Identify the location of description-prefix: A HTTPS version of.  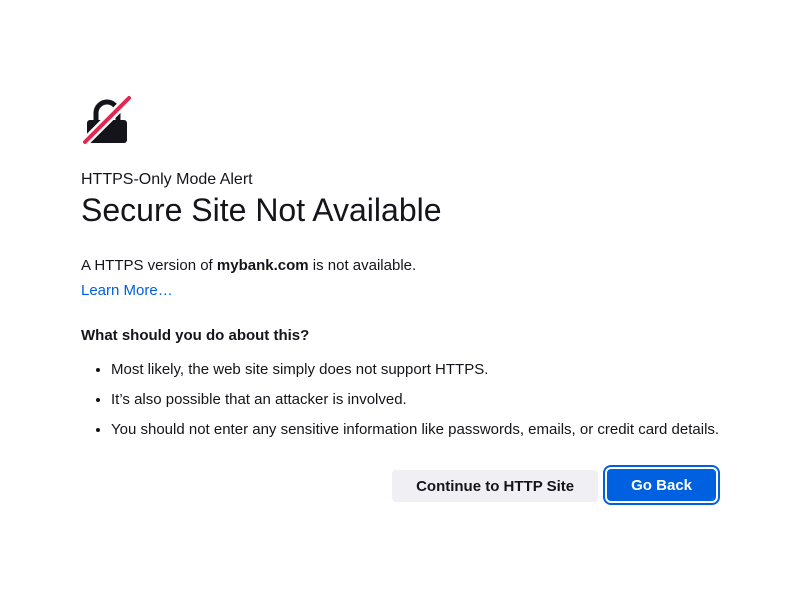
(149, 265).